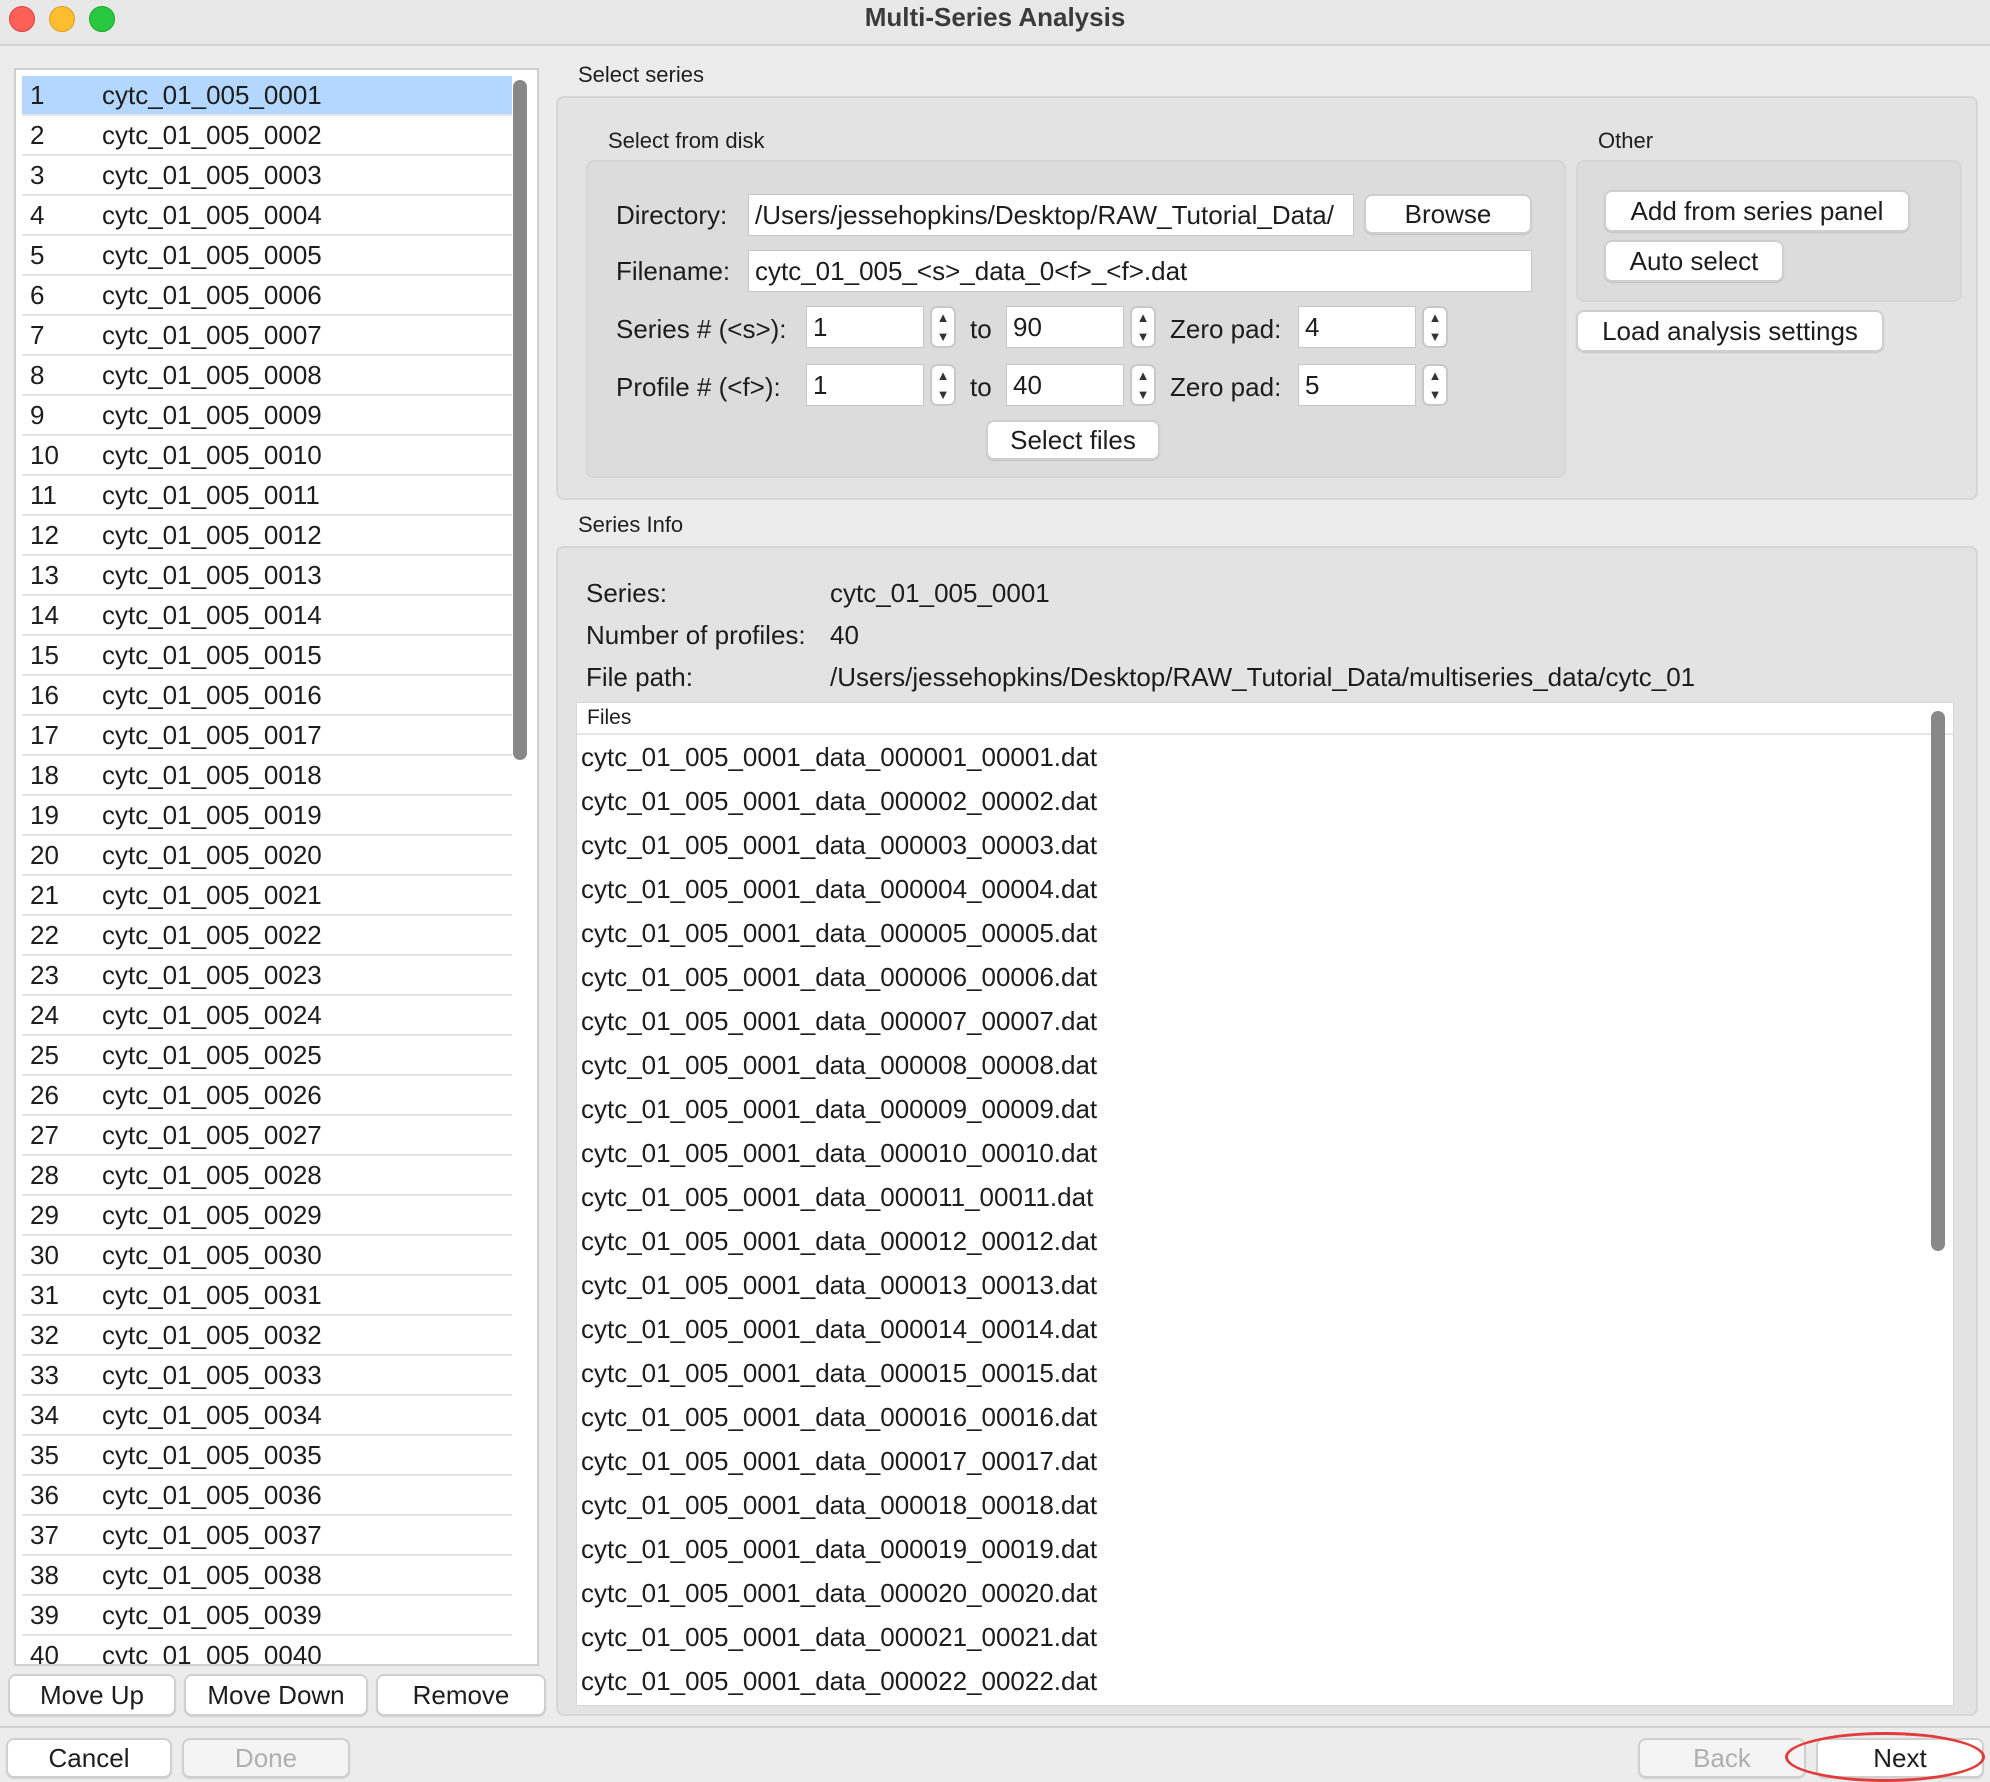 This screenshot has height=1782, width=1990. Describe the element at coordinates (267, 216) in the screenshot. I see `series-list-item: 4 cytc_01_005_0004` at that location.